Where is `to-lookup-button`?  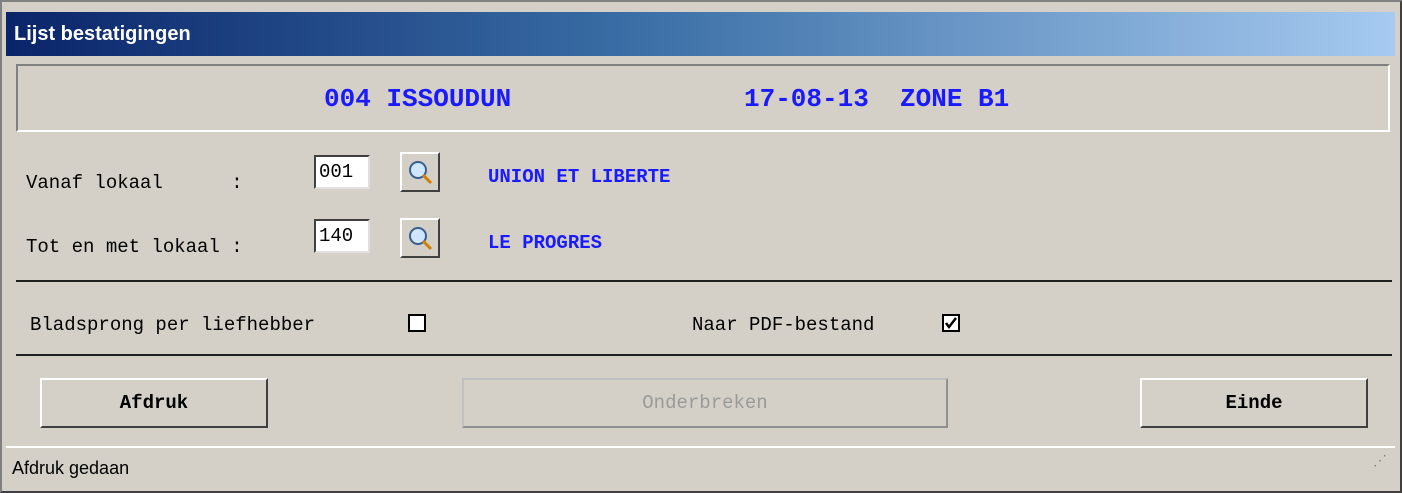
to-lookup-button is located at coordinates (420, 238).